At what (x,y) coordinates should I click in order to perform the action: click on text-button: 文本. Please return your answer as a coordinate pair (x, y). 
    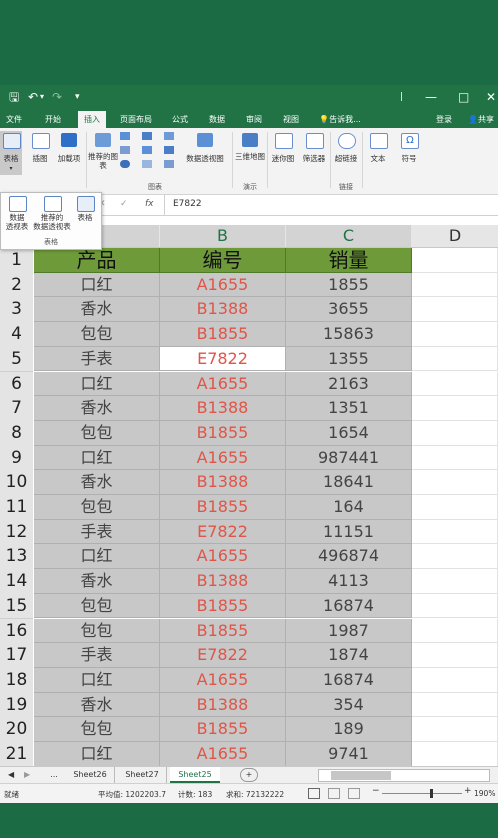
    Looking at the image, I should click on (378, 153).